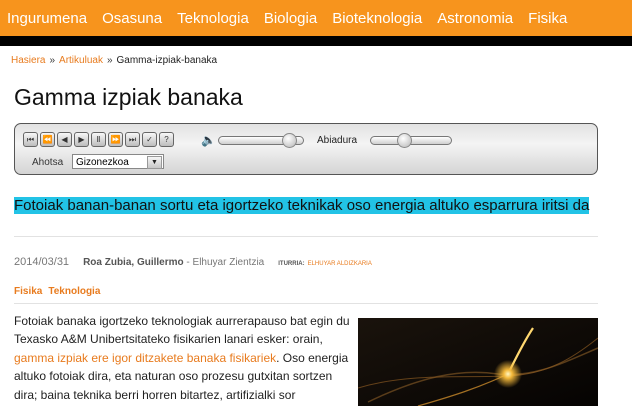 This screenshot has height=406, width=632. I want to click on player-controls: ⏮ ⏪ ◀ ▶ Ⅱ ⏩ ⏭ ✓?, so click(99, 139).